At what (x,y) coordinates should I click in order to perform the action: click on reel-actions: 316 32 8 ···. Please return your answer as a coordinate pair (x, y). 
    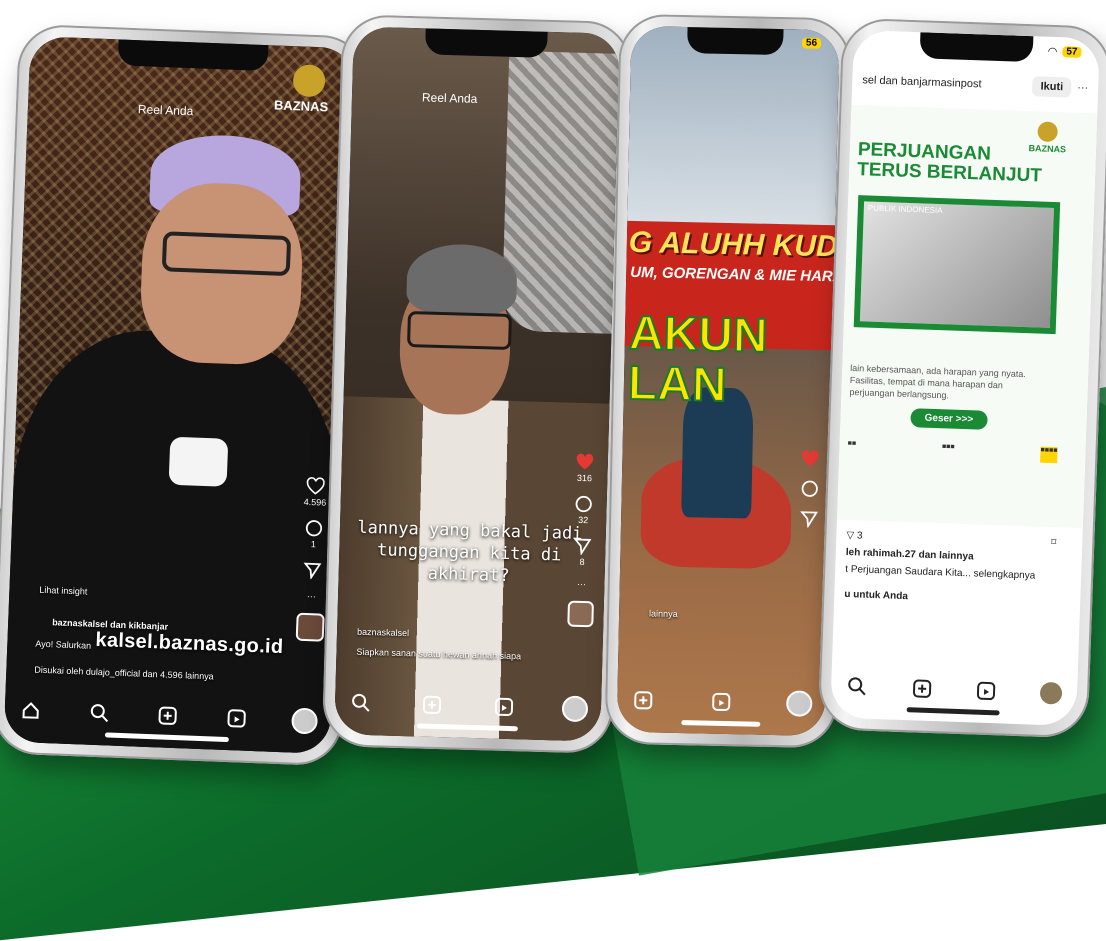
    Looking at the image, I should click on (582, 540).